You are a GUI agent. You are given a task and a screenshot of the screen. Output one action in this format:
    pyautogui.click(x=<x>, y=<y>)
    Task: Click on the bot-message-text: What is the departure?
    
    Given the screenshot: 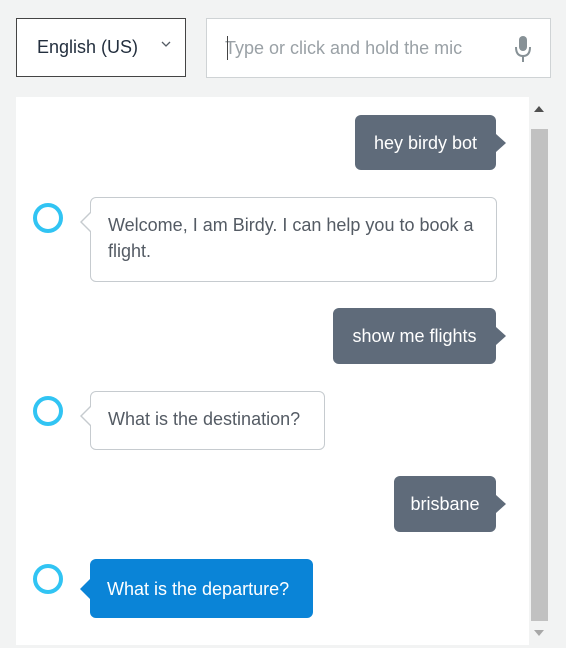 What is the action you would take?
    pyautogui.click(x=198, y=588)
    